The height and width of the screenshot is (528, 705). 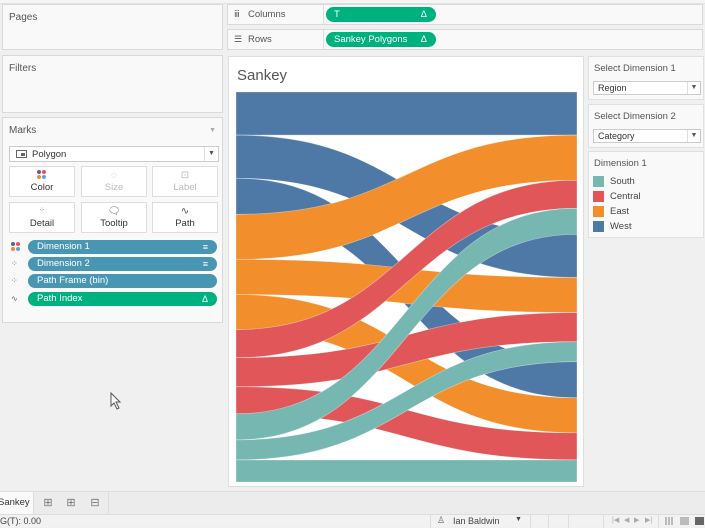 What do you see at coordinates (648, 520) in the screenshot?
I see `last-page-icon: ▶|` at bounding box center [648, 520].